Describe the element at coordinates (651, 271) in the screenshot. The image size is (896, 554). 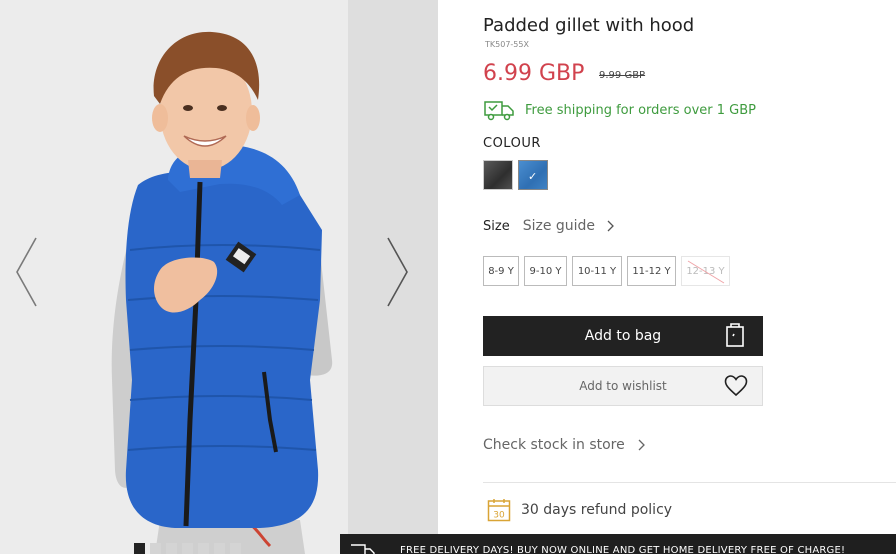
I see `size-option-11-12: 11-12 Y` at that location.